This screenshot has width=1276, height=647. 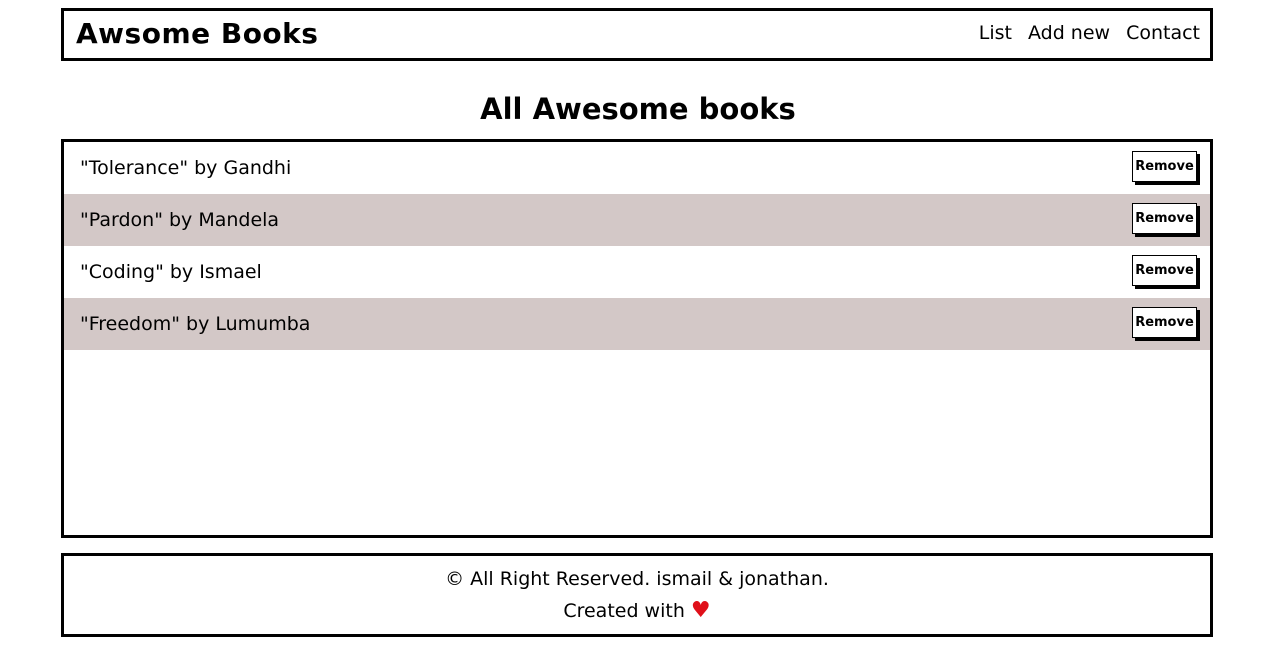 I want to click on created-with-text: Created with, so click(x=624, y=611).